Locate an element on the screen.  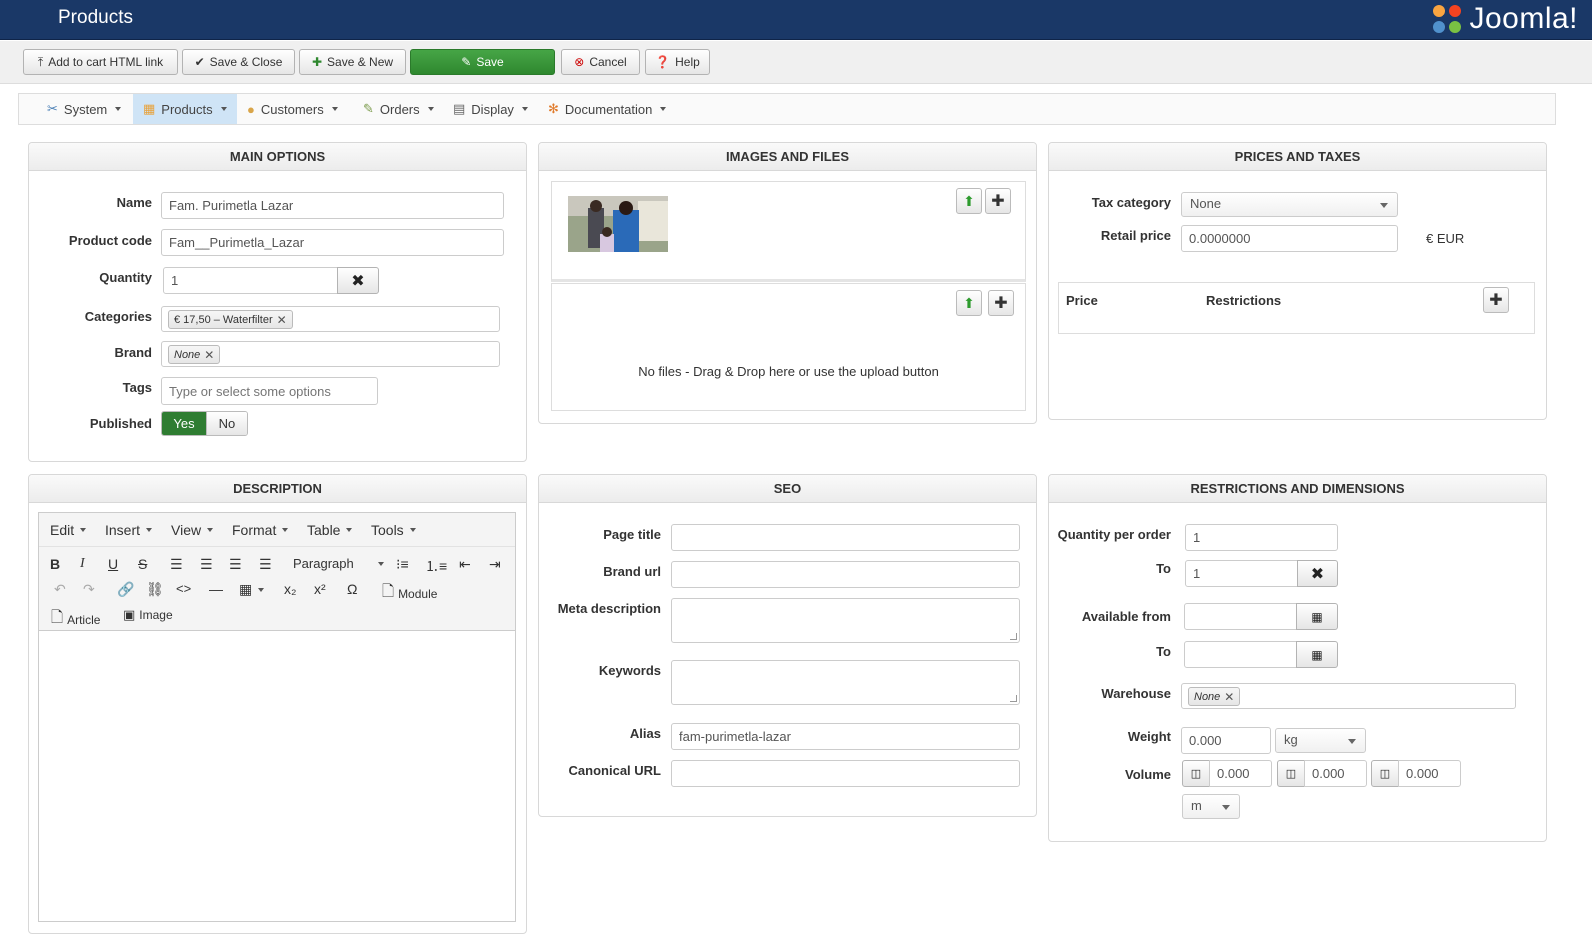
clear-quantity-button: ✖ is located at coordinates (358, 280).